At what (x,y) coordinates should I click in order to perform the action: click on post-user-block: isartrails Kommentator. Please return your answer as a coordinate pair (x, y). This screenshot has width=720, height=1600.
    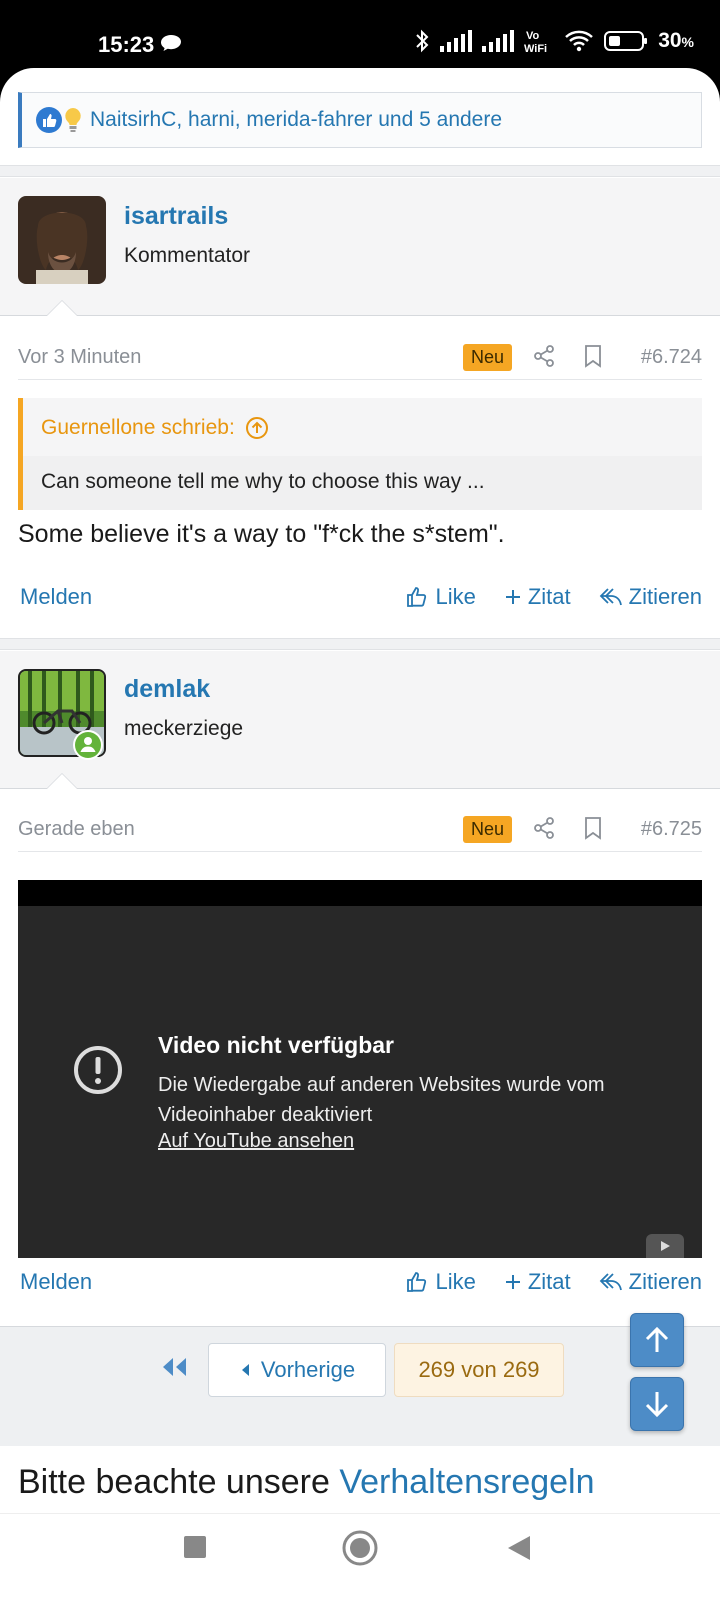
    Looking at the image, I should click on (360, 247).